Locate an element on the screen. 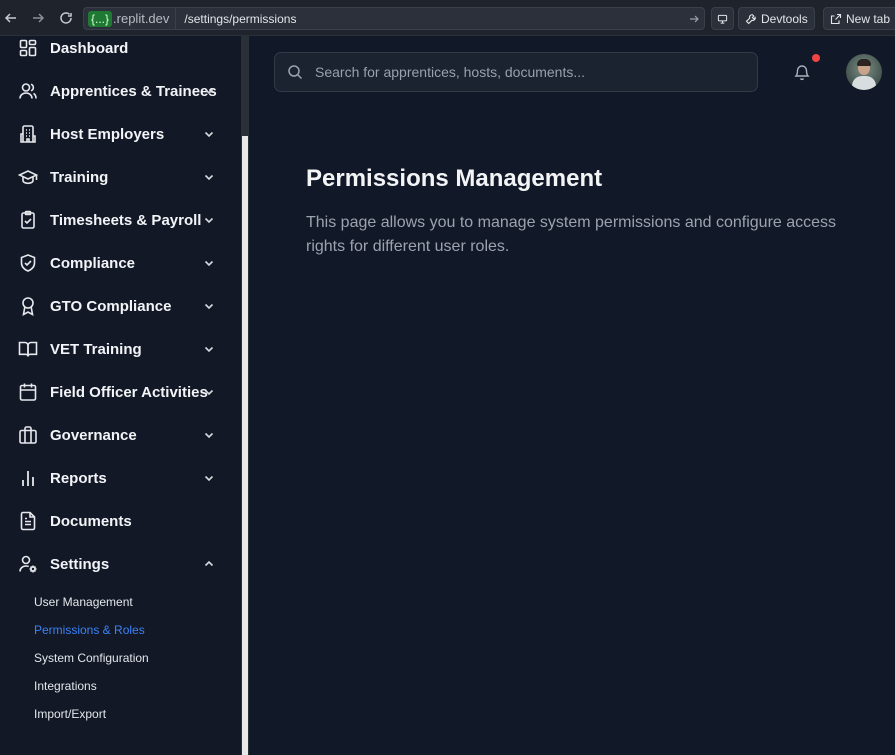  page-title: Permissions Management is located at coordinates (454, 178).